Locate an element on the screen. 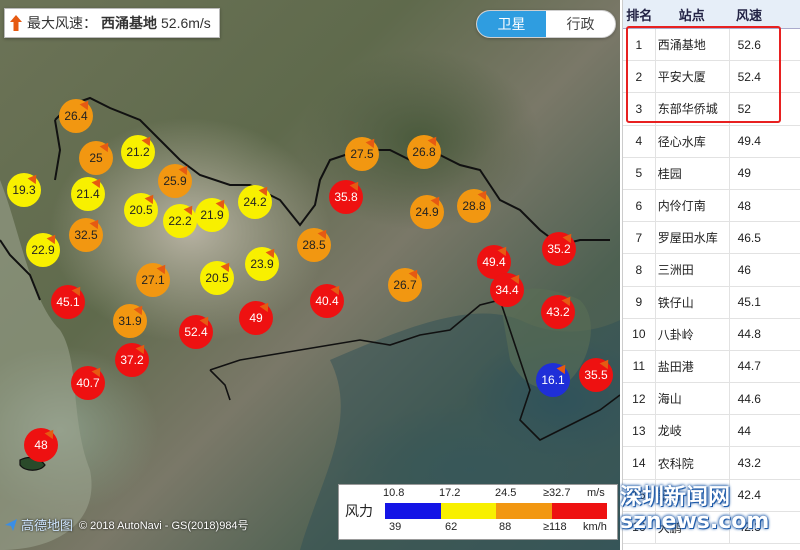  table-row: 5 桂园 49 is located at coordinates (711, 173).